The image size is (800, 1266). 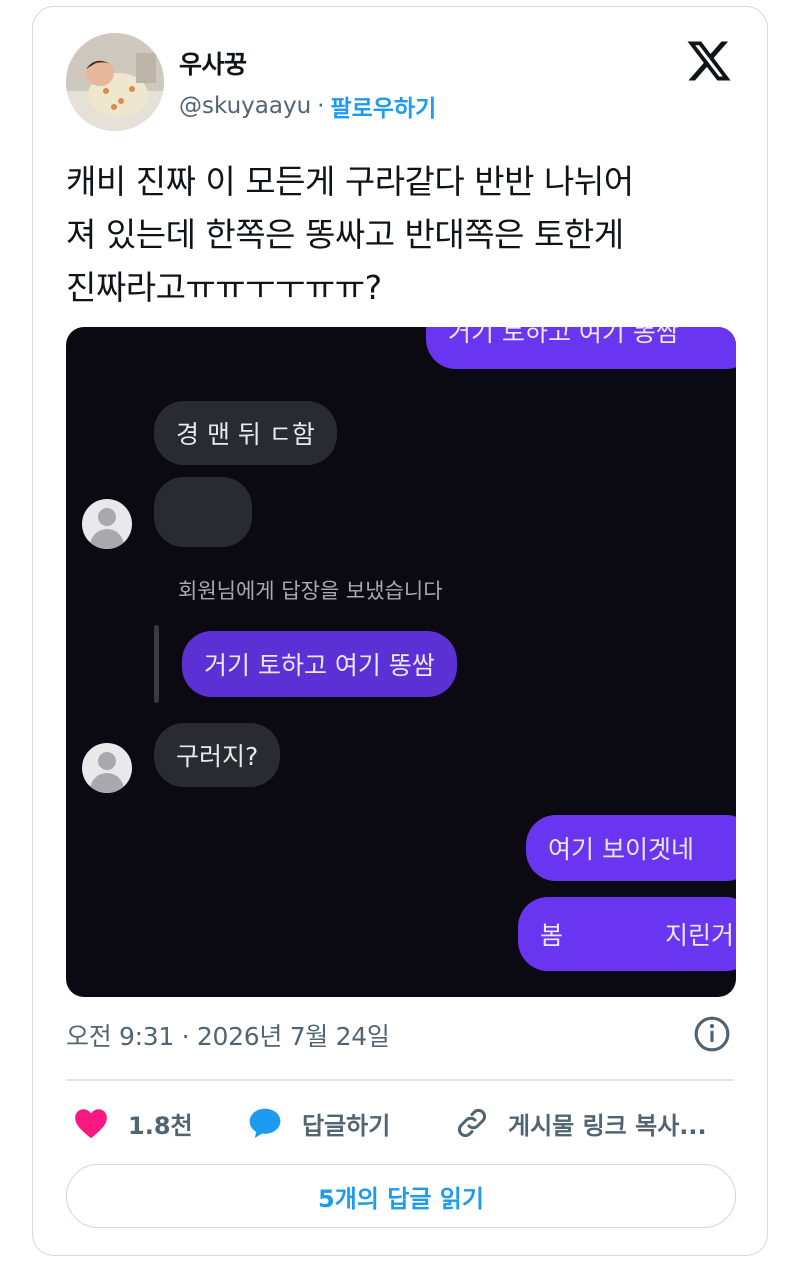 I want to click on dm-message-top-cut-text: 거기 토하고 여기 똥쌈, so click(x=563, y=337).